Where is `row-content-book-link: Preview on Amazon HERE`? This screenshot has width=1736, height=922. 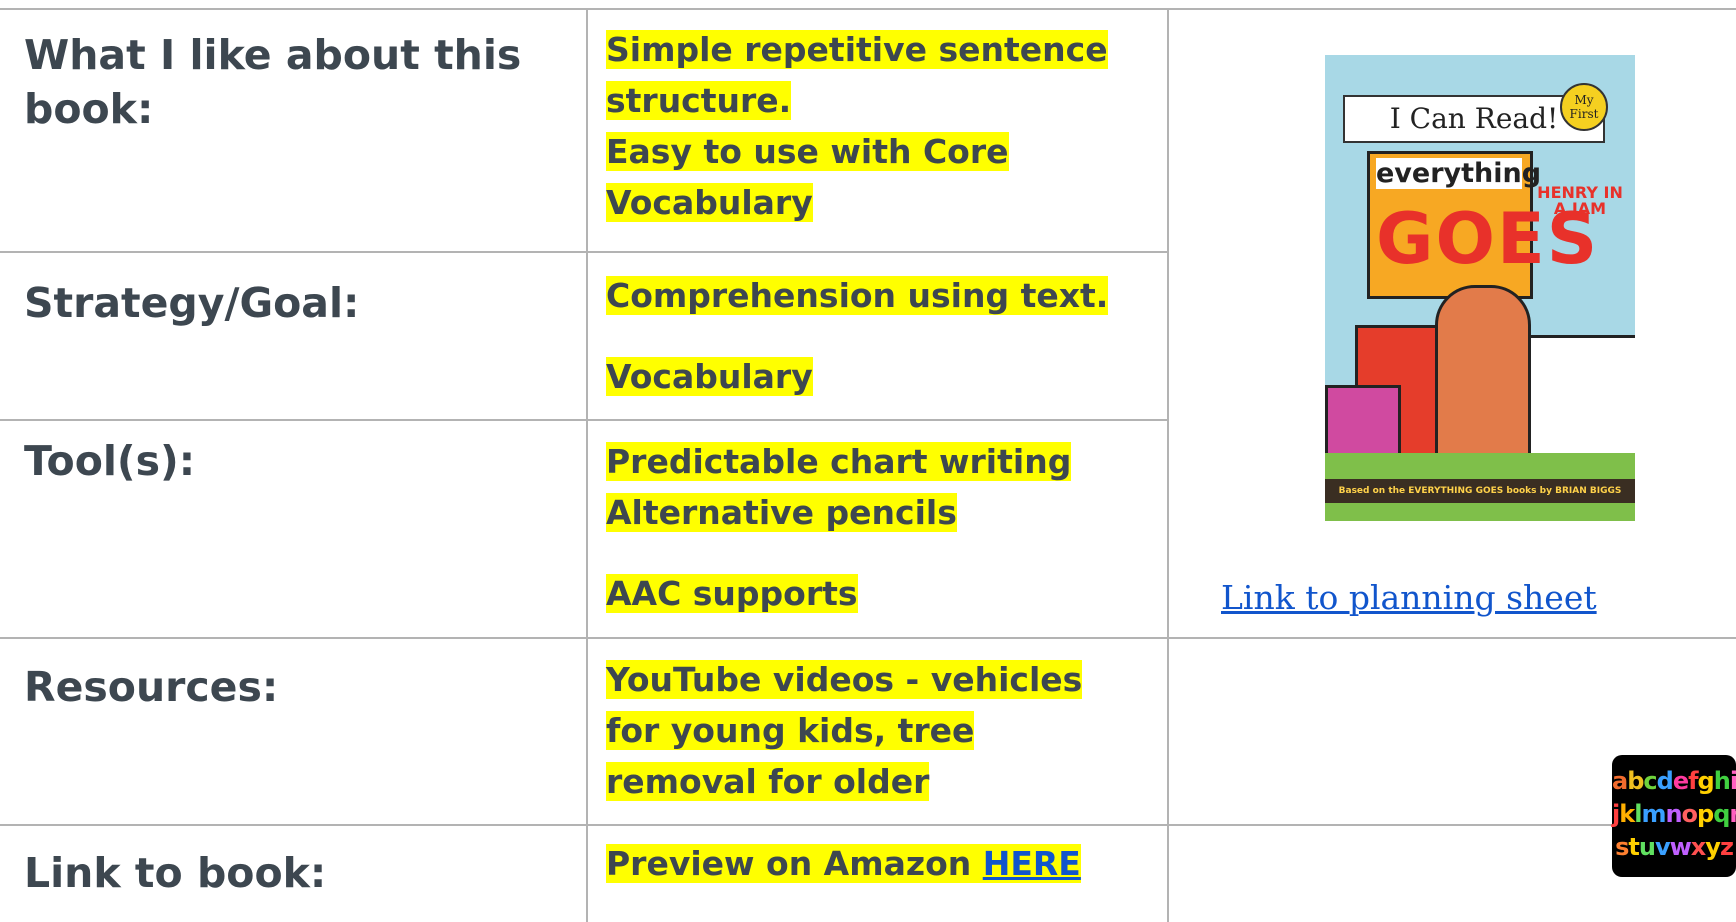
row-content-book-link: Preview on Amazon HERE is located at coordinates (876, 863).